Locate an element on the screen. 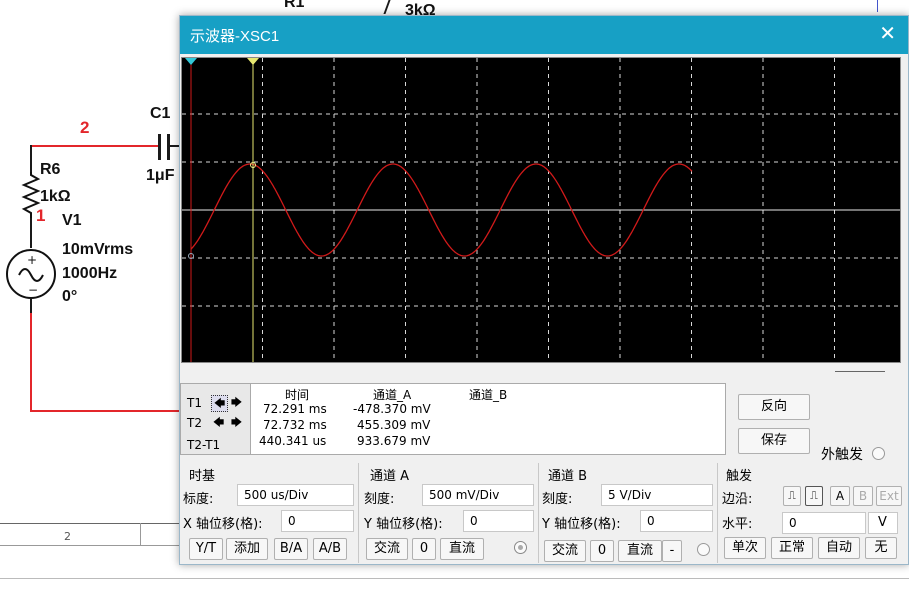 The image size is (909, 589). wire-v1-bottom is located at coordinates (31, 306).